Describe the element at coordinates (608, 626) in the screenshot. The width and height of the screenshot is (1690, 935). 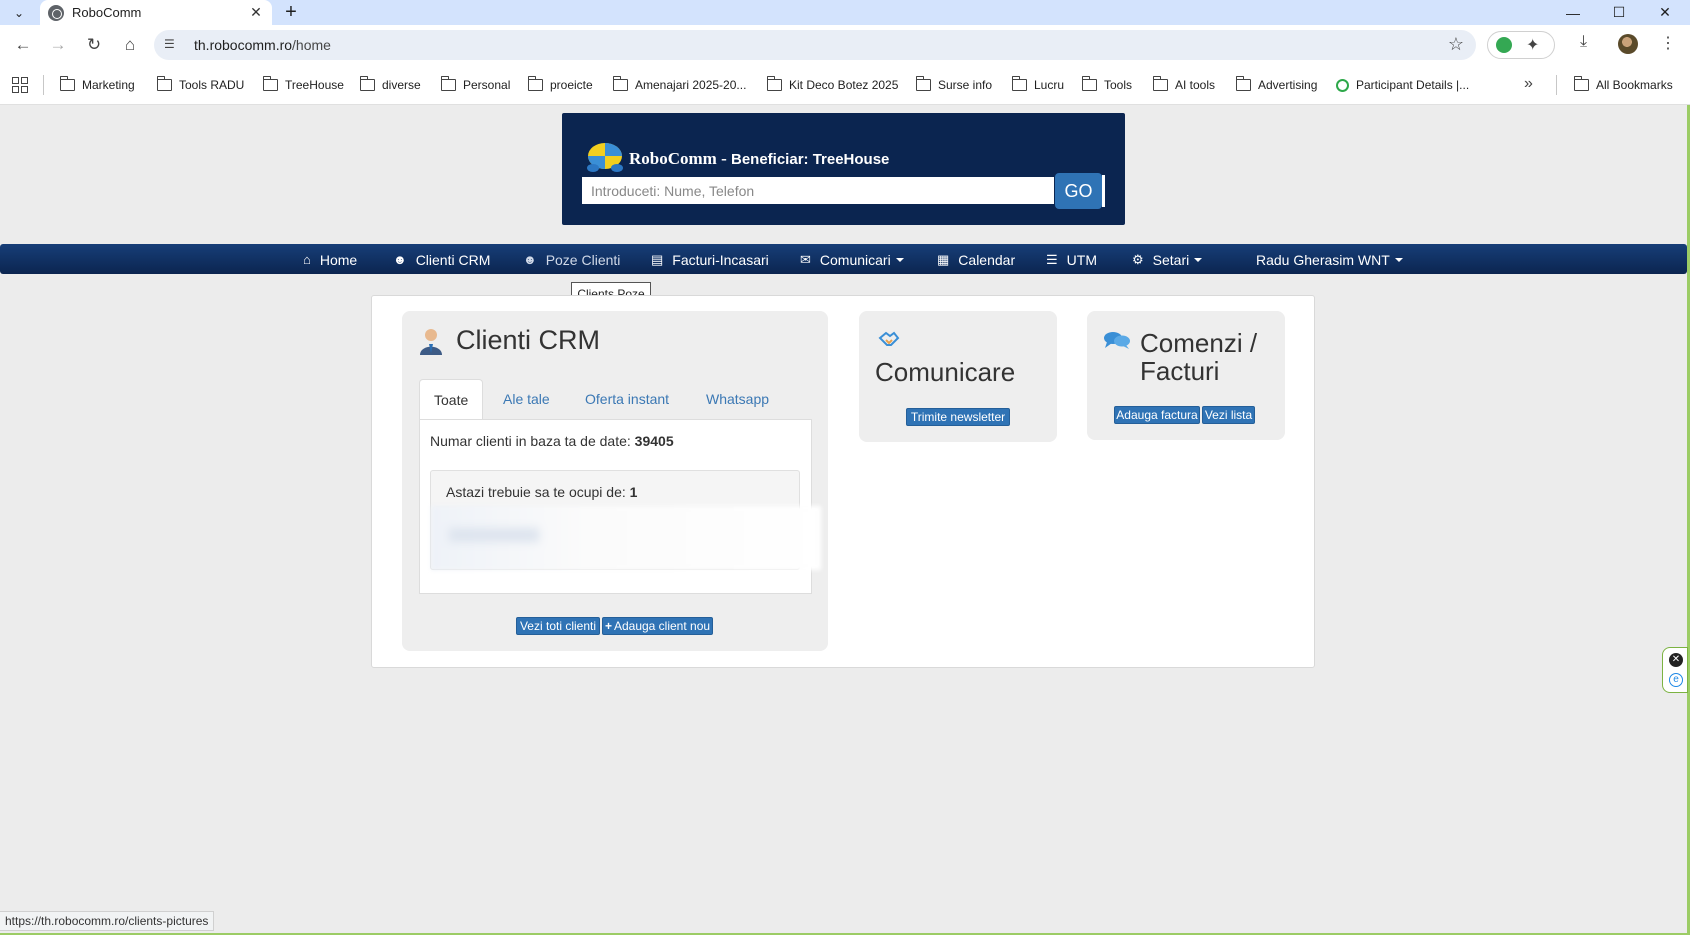
I see `plus-icon: +` at that location.